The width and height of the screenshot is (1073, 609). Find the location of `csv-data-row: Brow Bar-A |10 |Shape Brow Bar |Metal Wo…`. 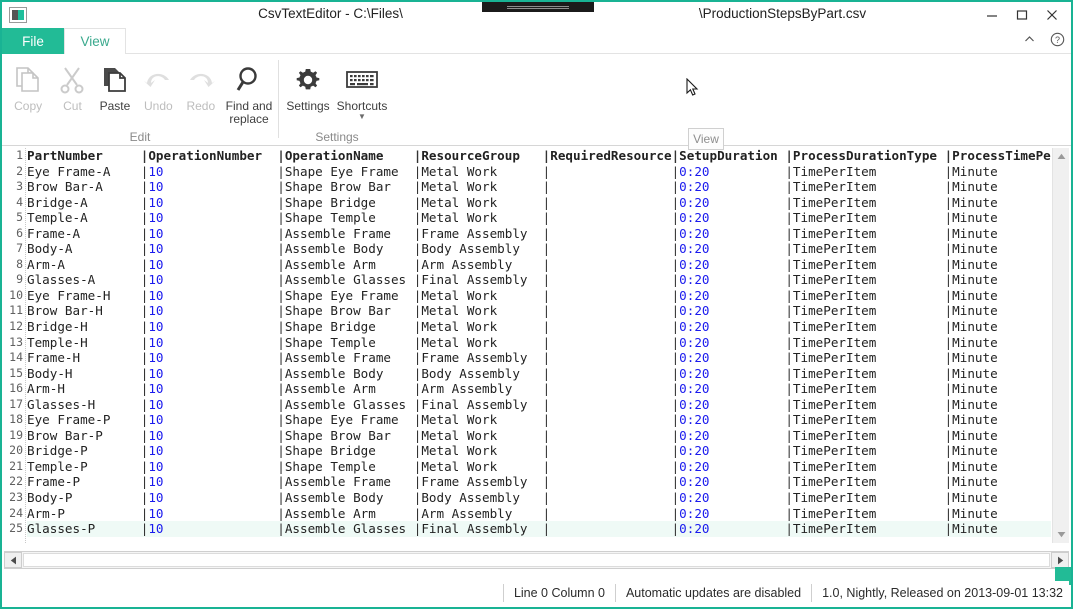

csv-data-row: Brow Bar-A |10 |Shape Brow Bar |Metal Wo… is located at coordinates (539, 187).